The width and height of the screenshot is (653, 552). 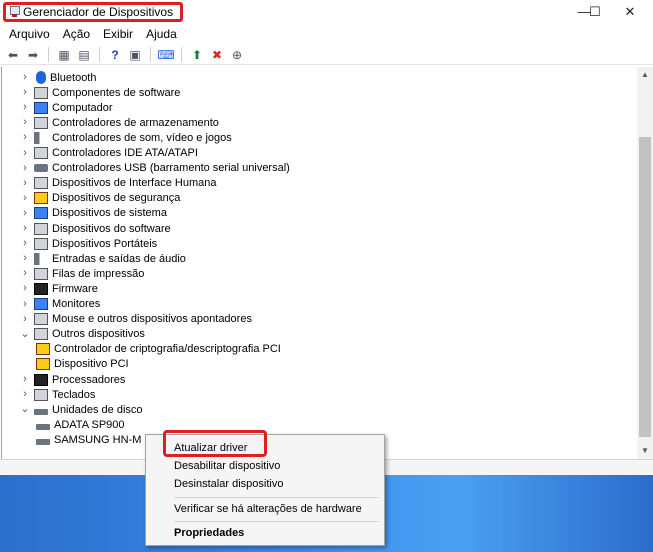 I want to click on tree-row: › Componentes de software, so click(x=100, y=92).